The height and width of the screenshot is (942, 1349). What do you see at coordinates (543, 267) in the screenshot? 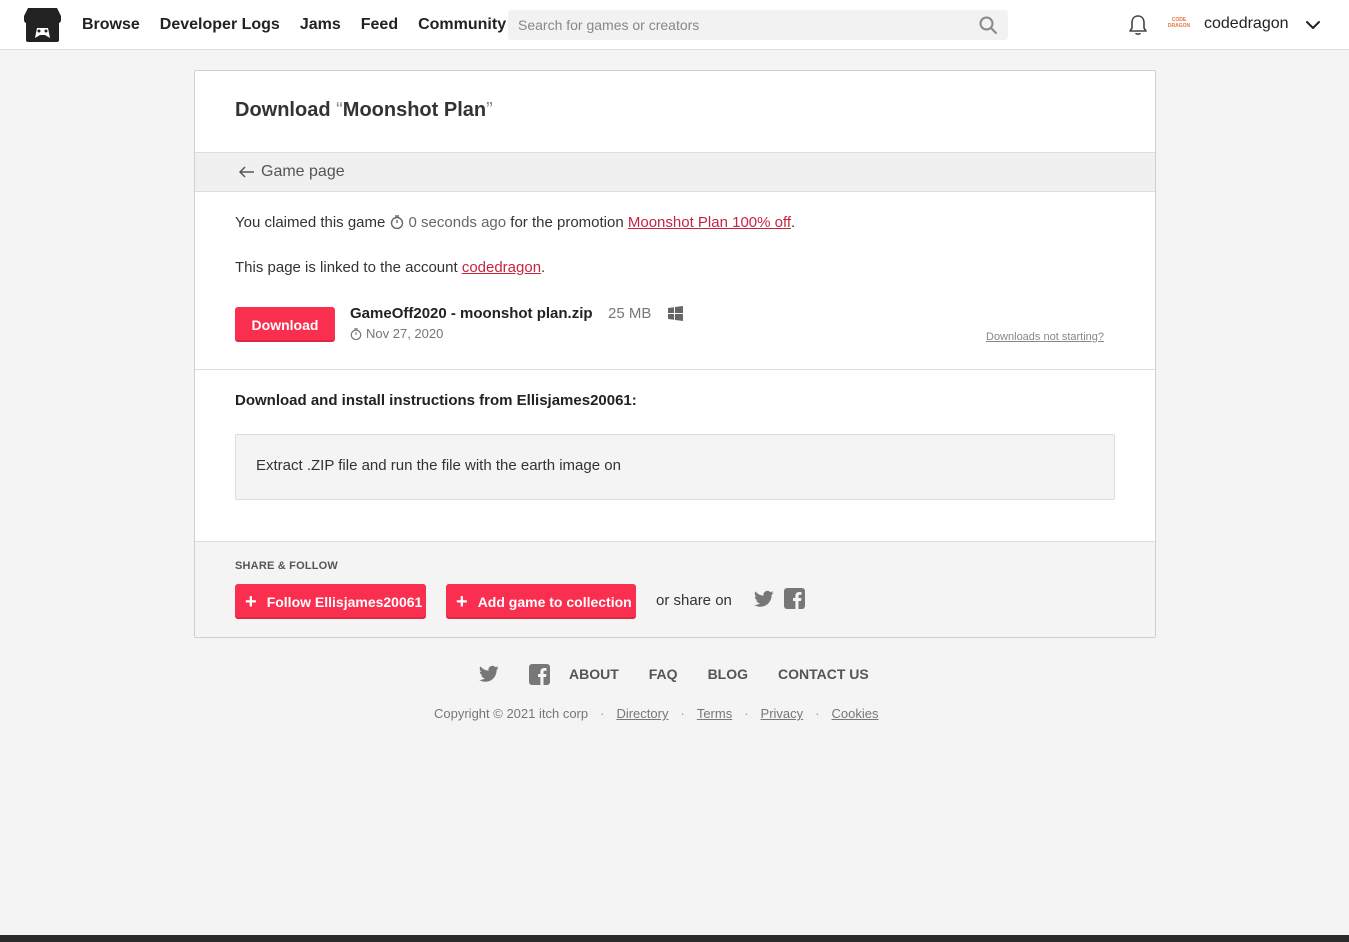
I see `linked-suffix: .` at bounding box center [543, 267].